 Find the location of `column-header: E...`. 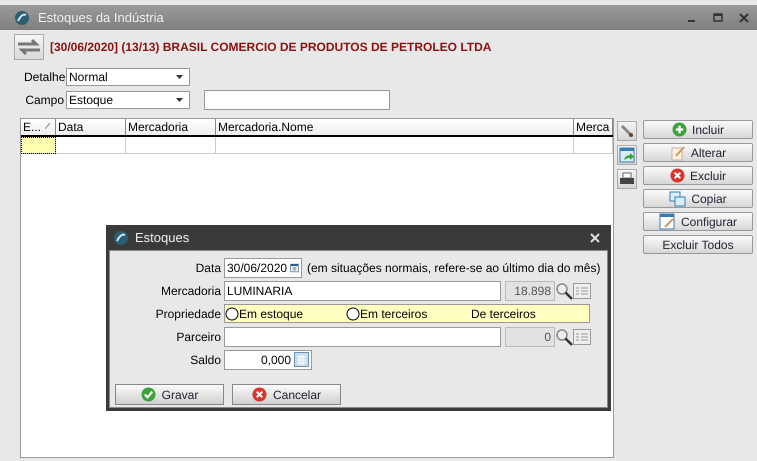

column-header: E... is located at coordinates (38, 127).